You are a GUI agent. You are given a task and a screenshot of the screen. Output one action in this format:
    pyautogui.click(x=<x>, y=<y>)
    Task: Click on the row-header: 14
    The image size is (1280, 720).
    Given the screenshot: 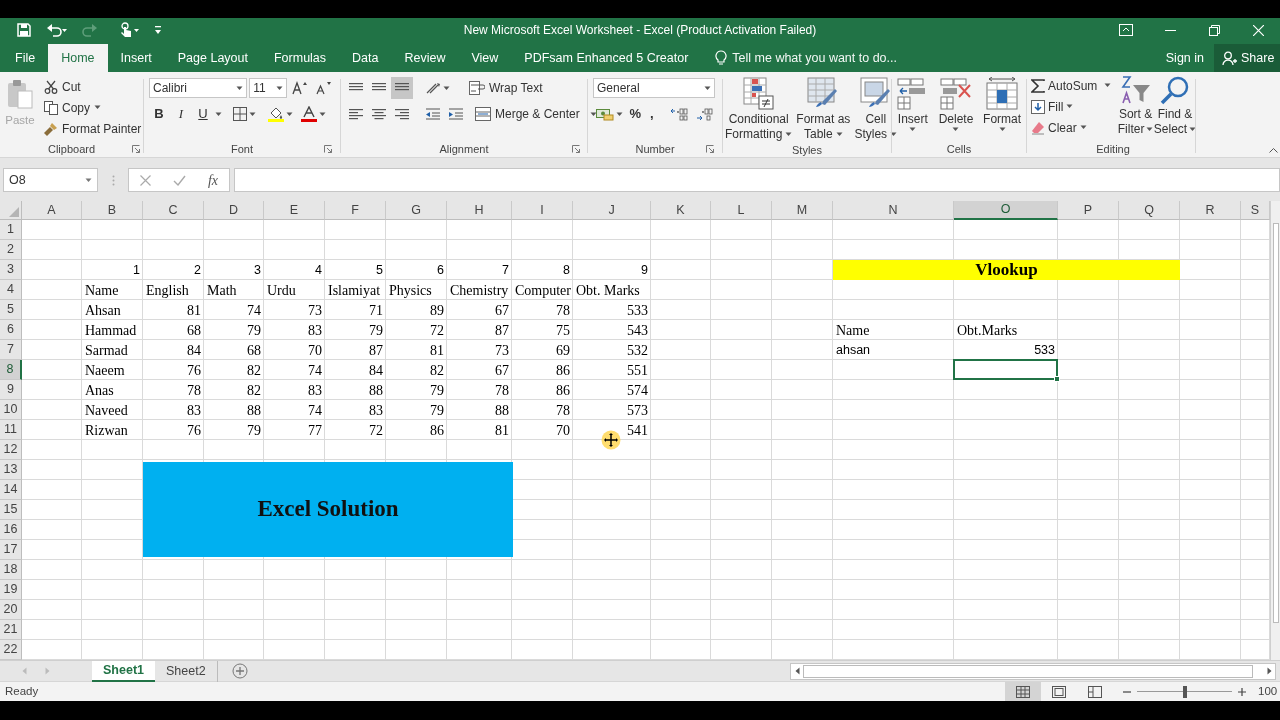 What is the action you would take?
    pyautogui.click(x=11, y=490)
    